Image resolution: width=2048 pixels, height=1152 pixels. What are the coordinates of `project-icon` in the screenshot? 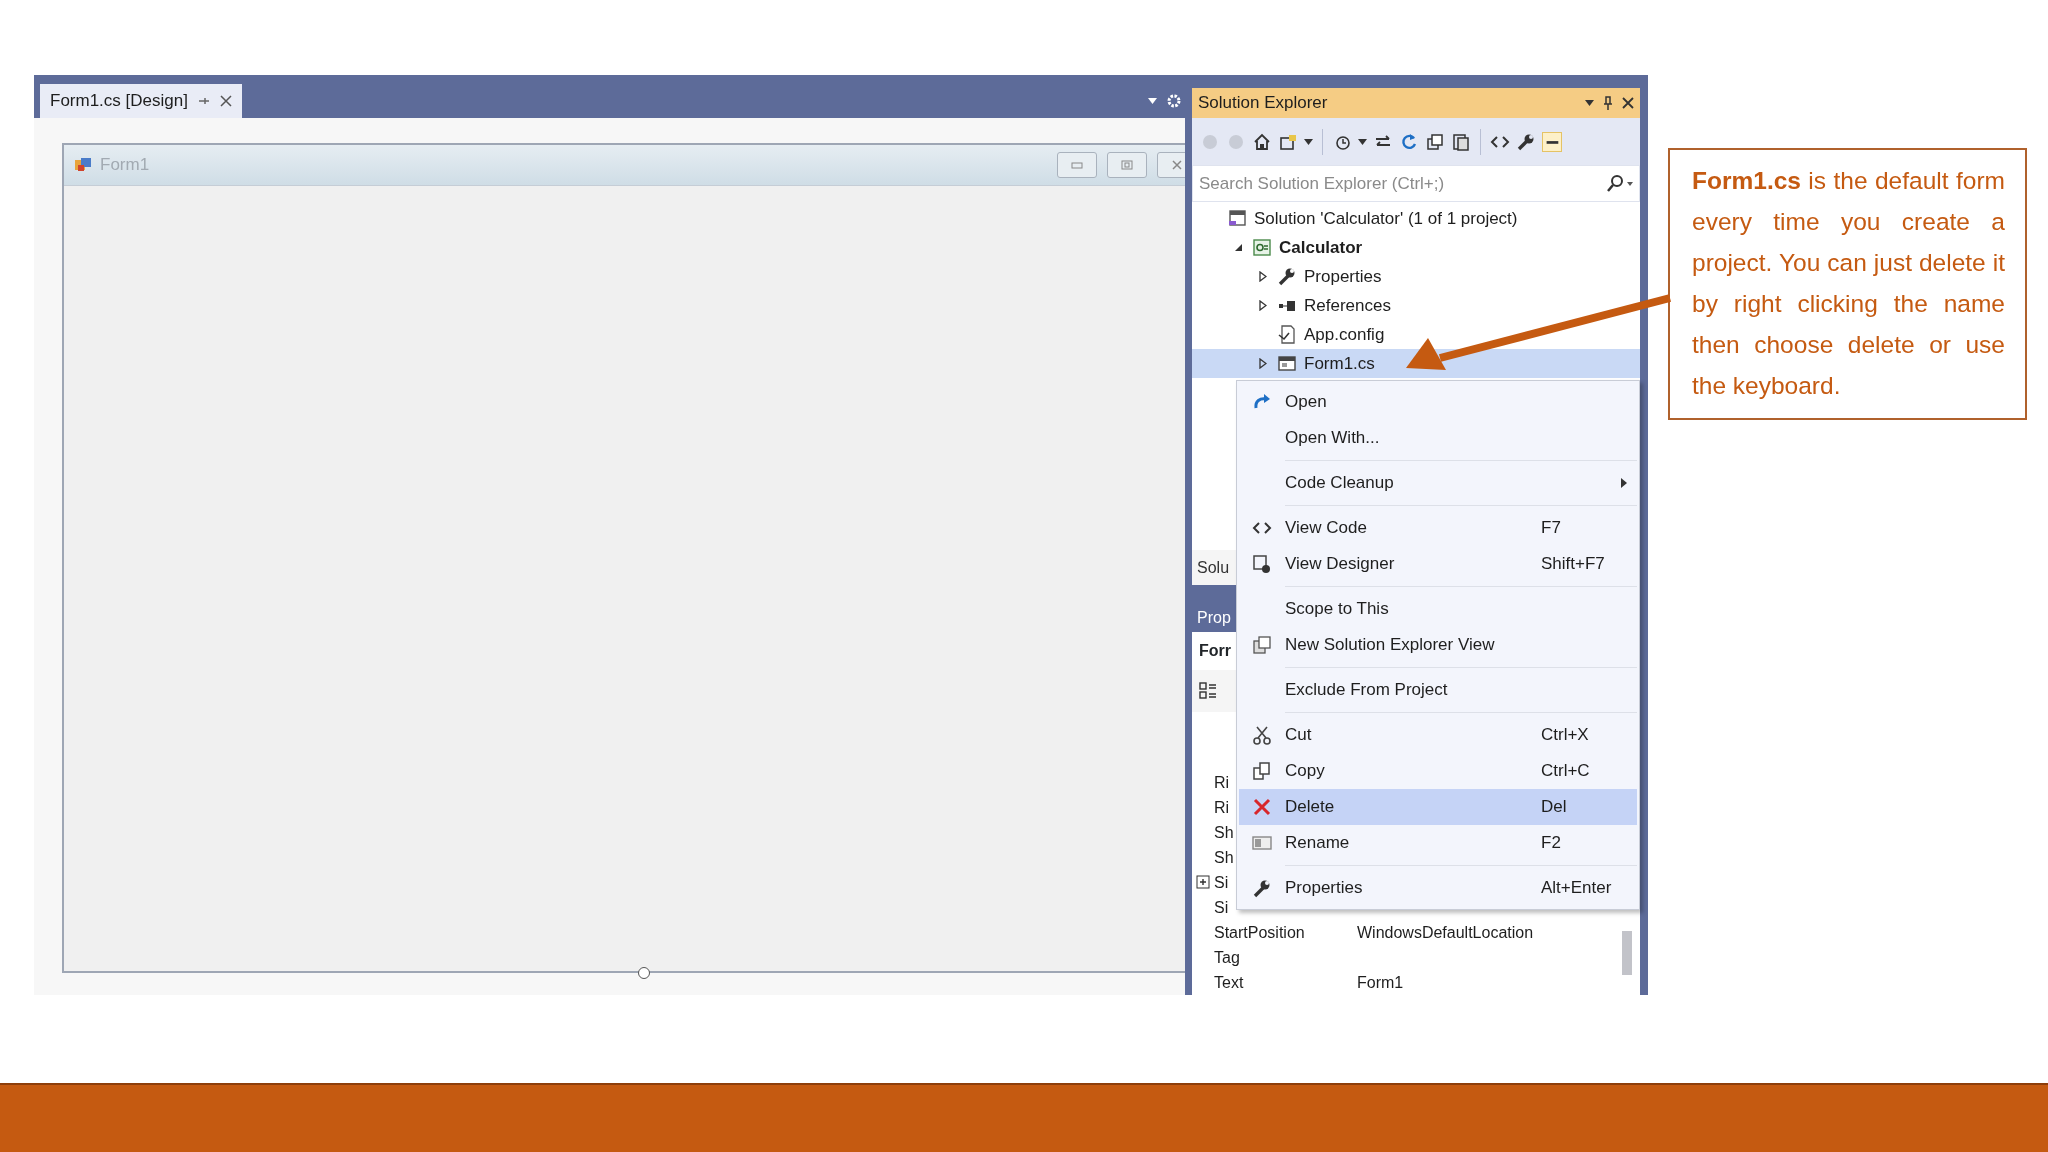 It's located at (1262, 247).